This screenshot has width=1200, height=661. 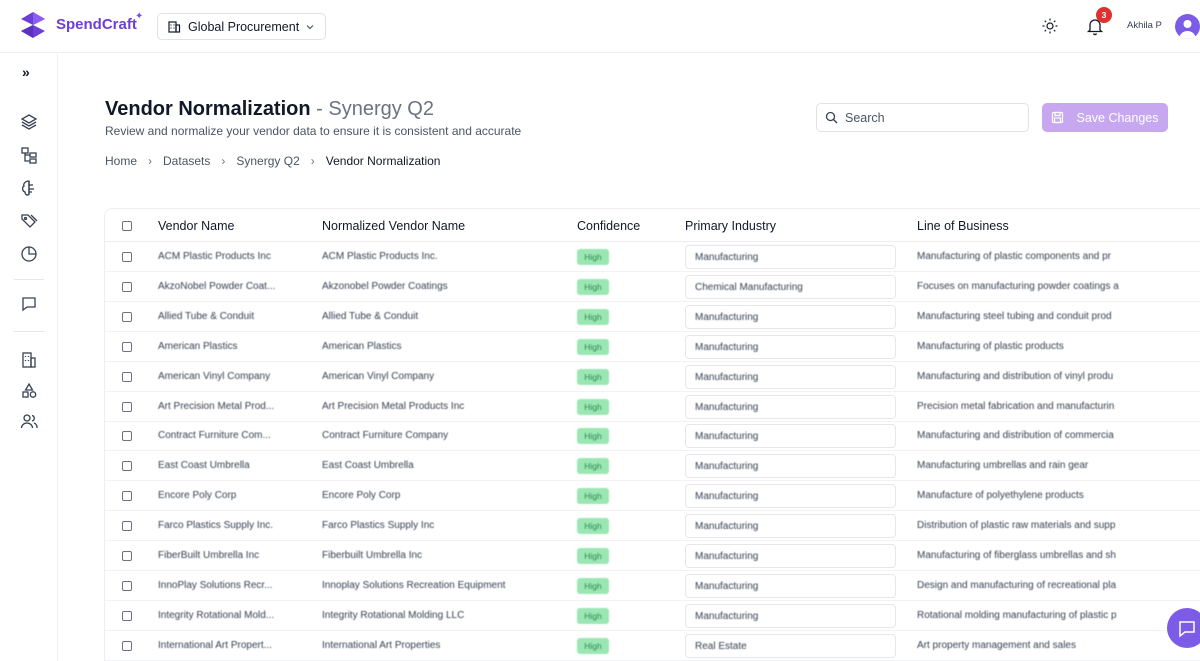 What do you see at coordinates (214, 376) in the screenshot?
I see `vendor-name-cell: American Vinyl Company` at bounding box center [214, 376].